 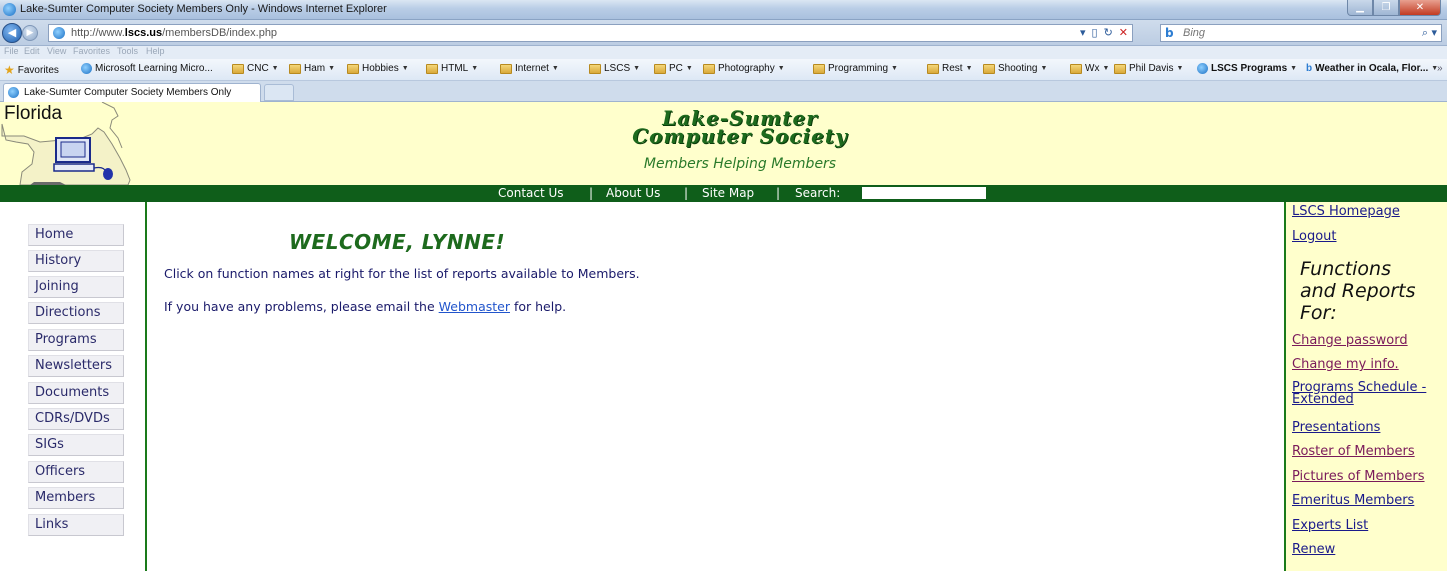 I want to click on fav-item-wx: Wx ▼, so click(x=1089, y=68).